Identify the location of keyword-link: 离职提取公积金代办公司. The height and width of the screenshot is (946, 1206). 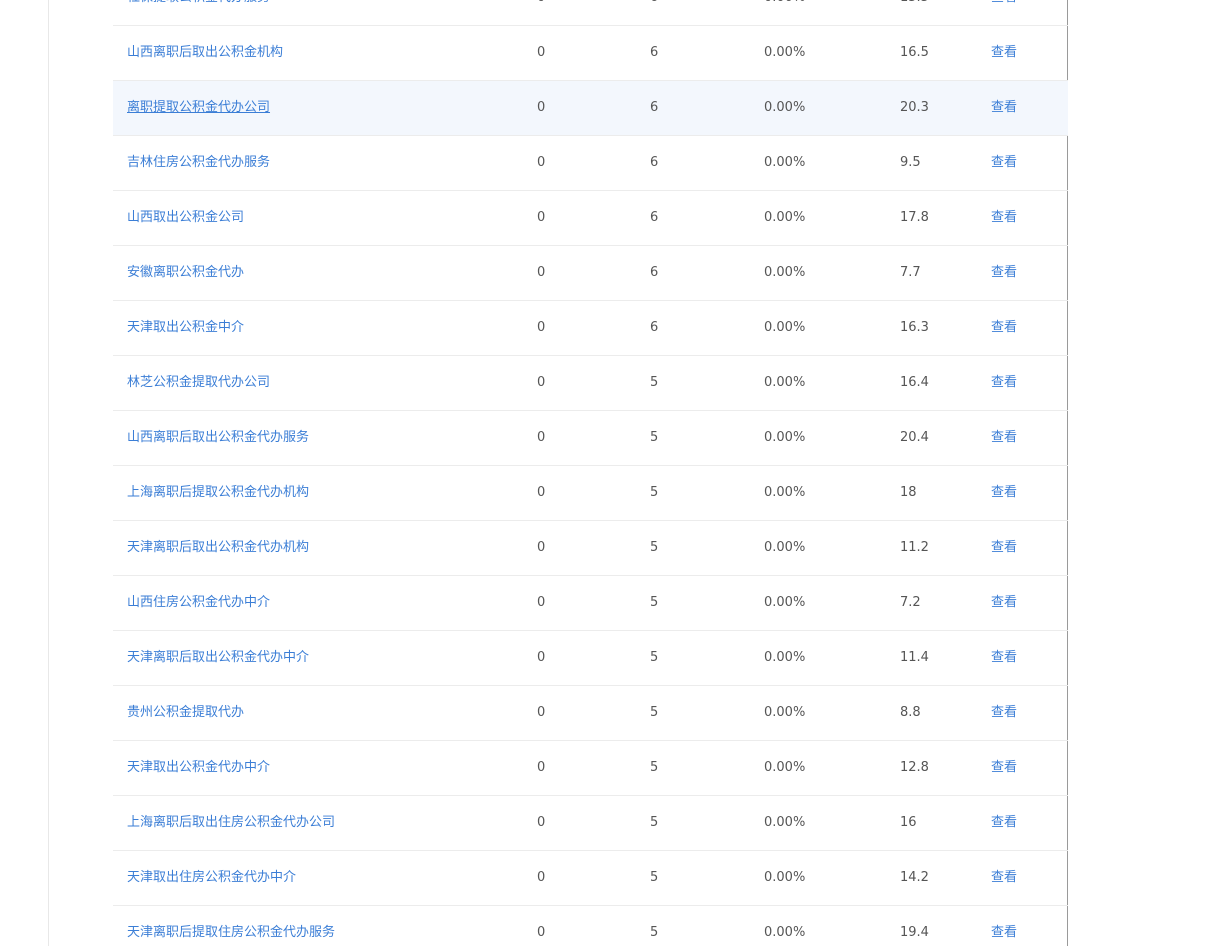
(198, 108).